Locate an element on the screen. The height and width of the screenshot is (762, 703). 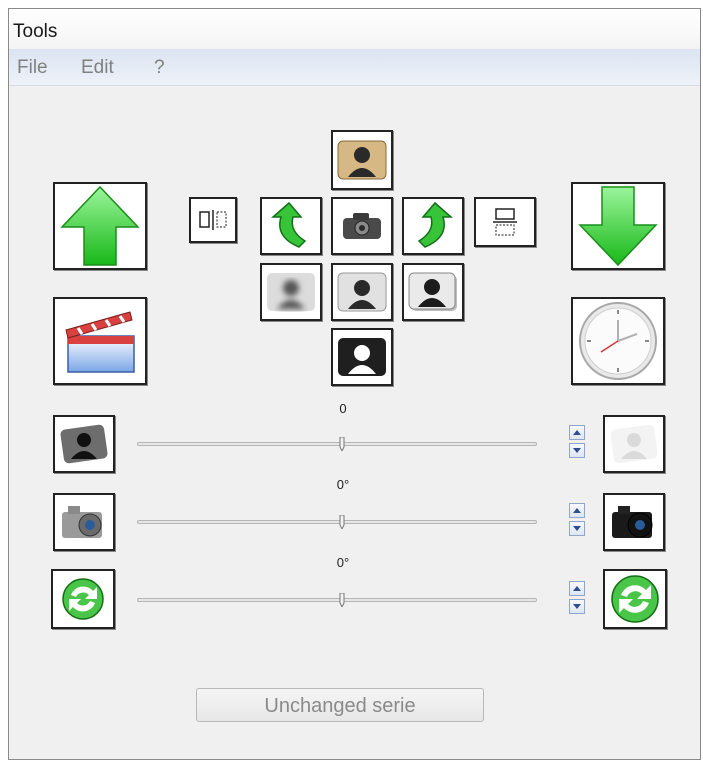
brightness-slider-thumb is located at coordinates (342, 444).